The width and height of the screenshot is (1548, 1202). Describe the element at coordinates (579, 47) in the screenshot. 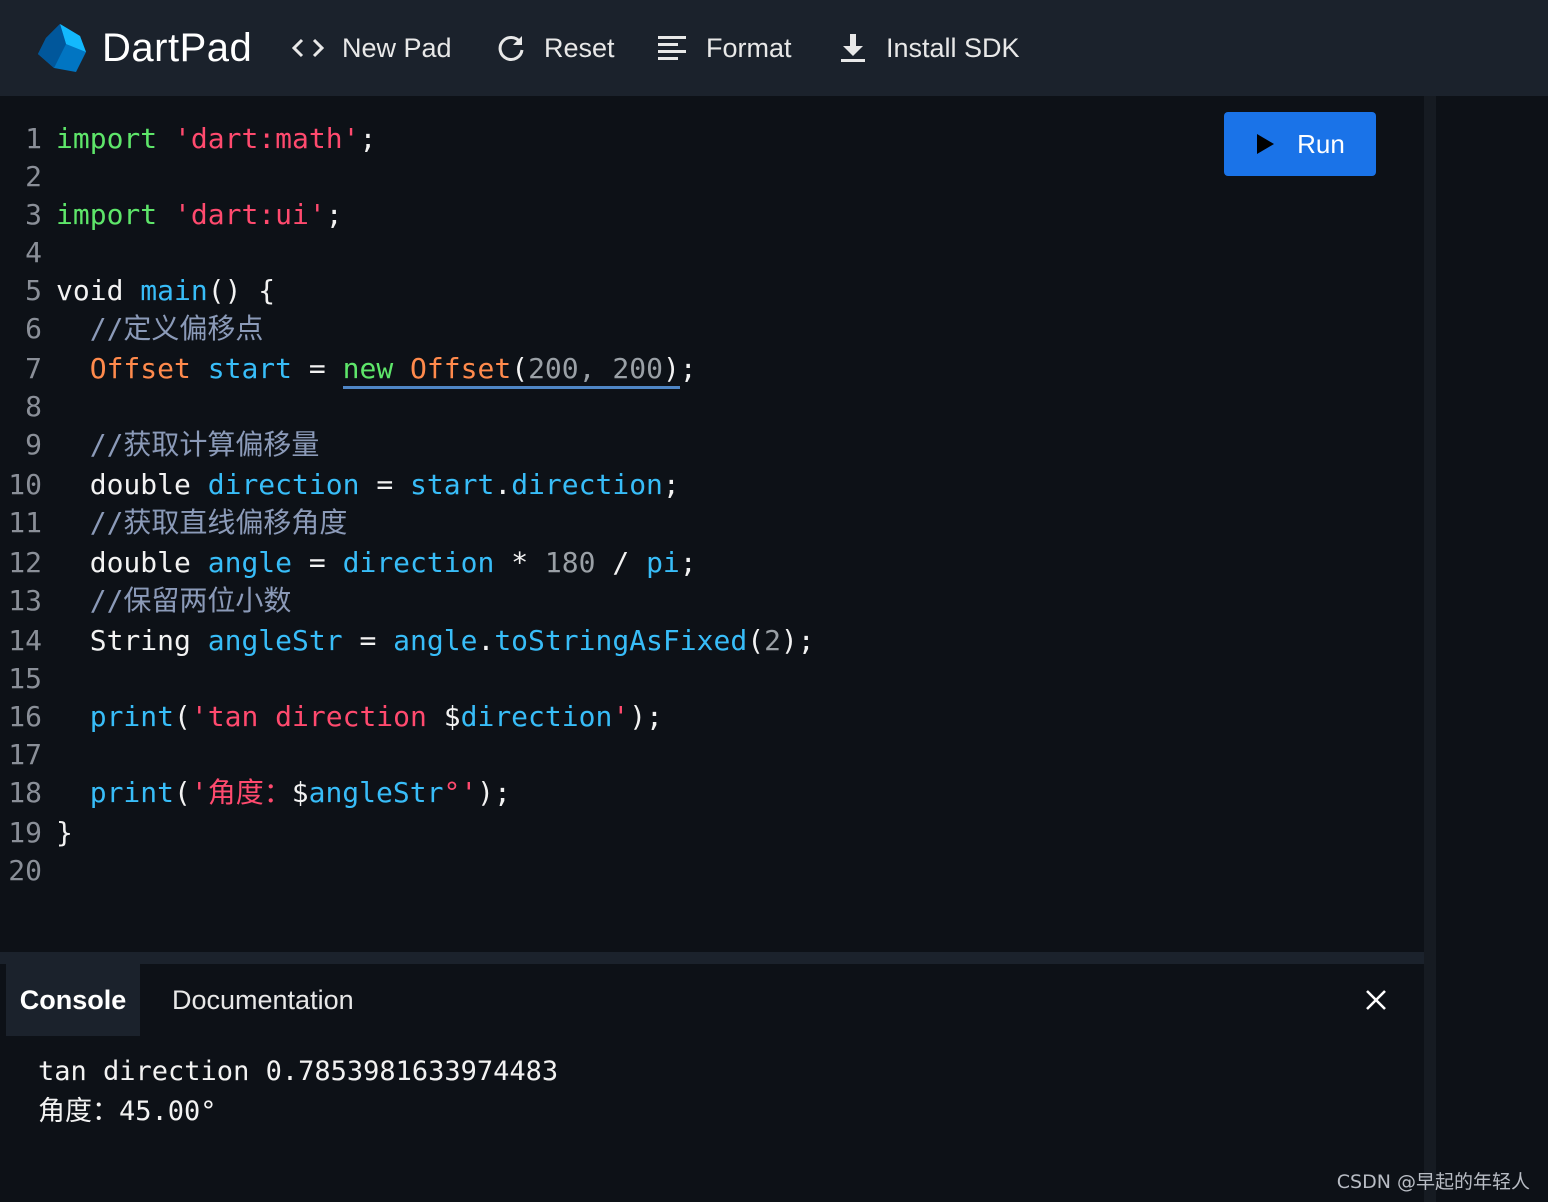

I see `reset-label: Reset` at that location.